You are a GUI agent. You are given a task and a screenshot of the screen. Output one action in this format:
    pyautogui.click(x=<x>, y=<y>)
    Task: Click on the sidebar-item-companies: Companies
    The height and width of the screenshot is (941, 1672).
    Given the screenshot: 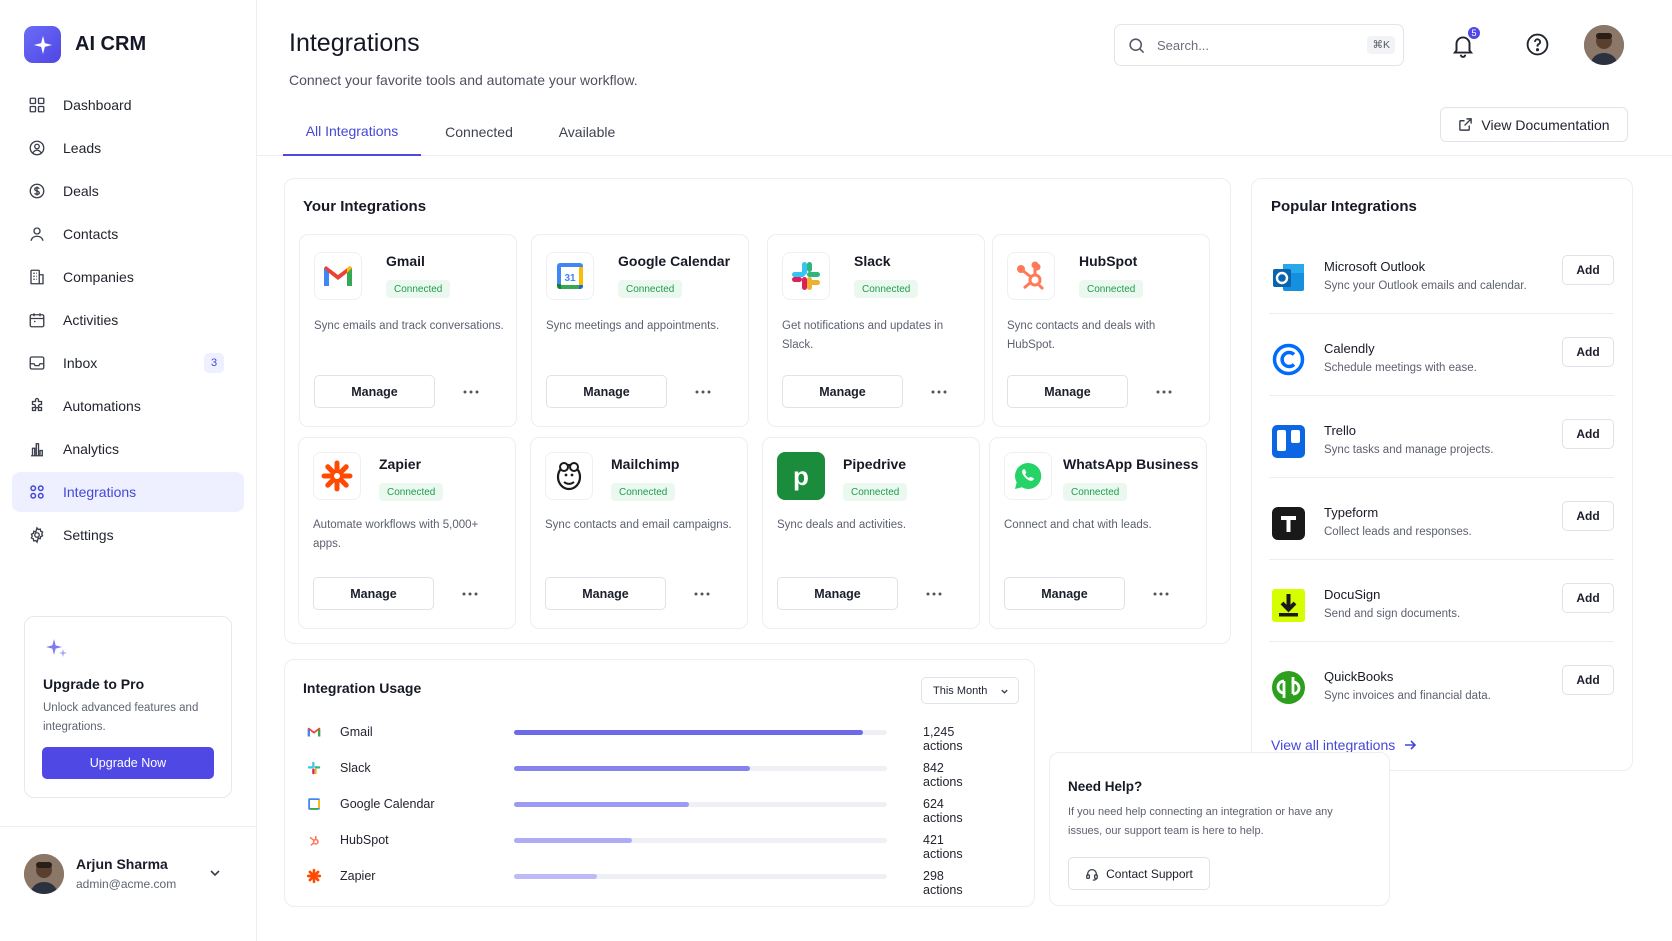 What is the action you would take?
    pyautogui.click(x=128, y=277)
    